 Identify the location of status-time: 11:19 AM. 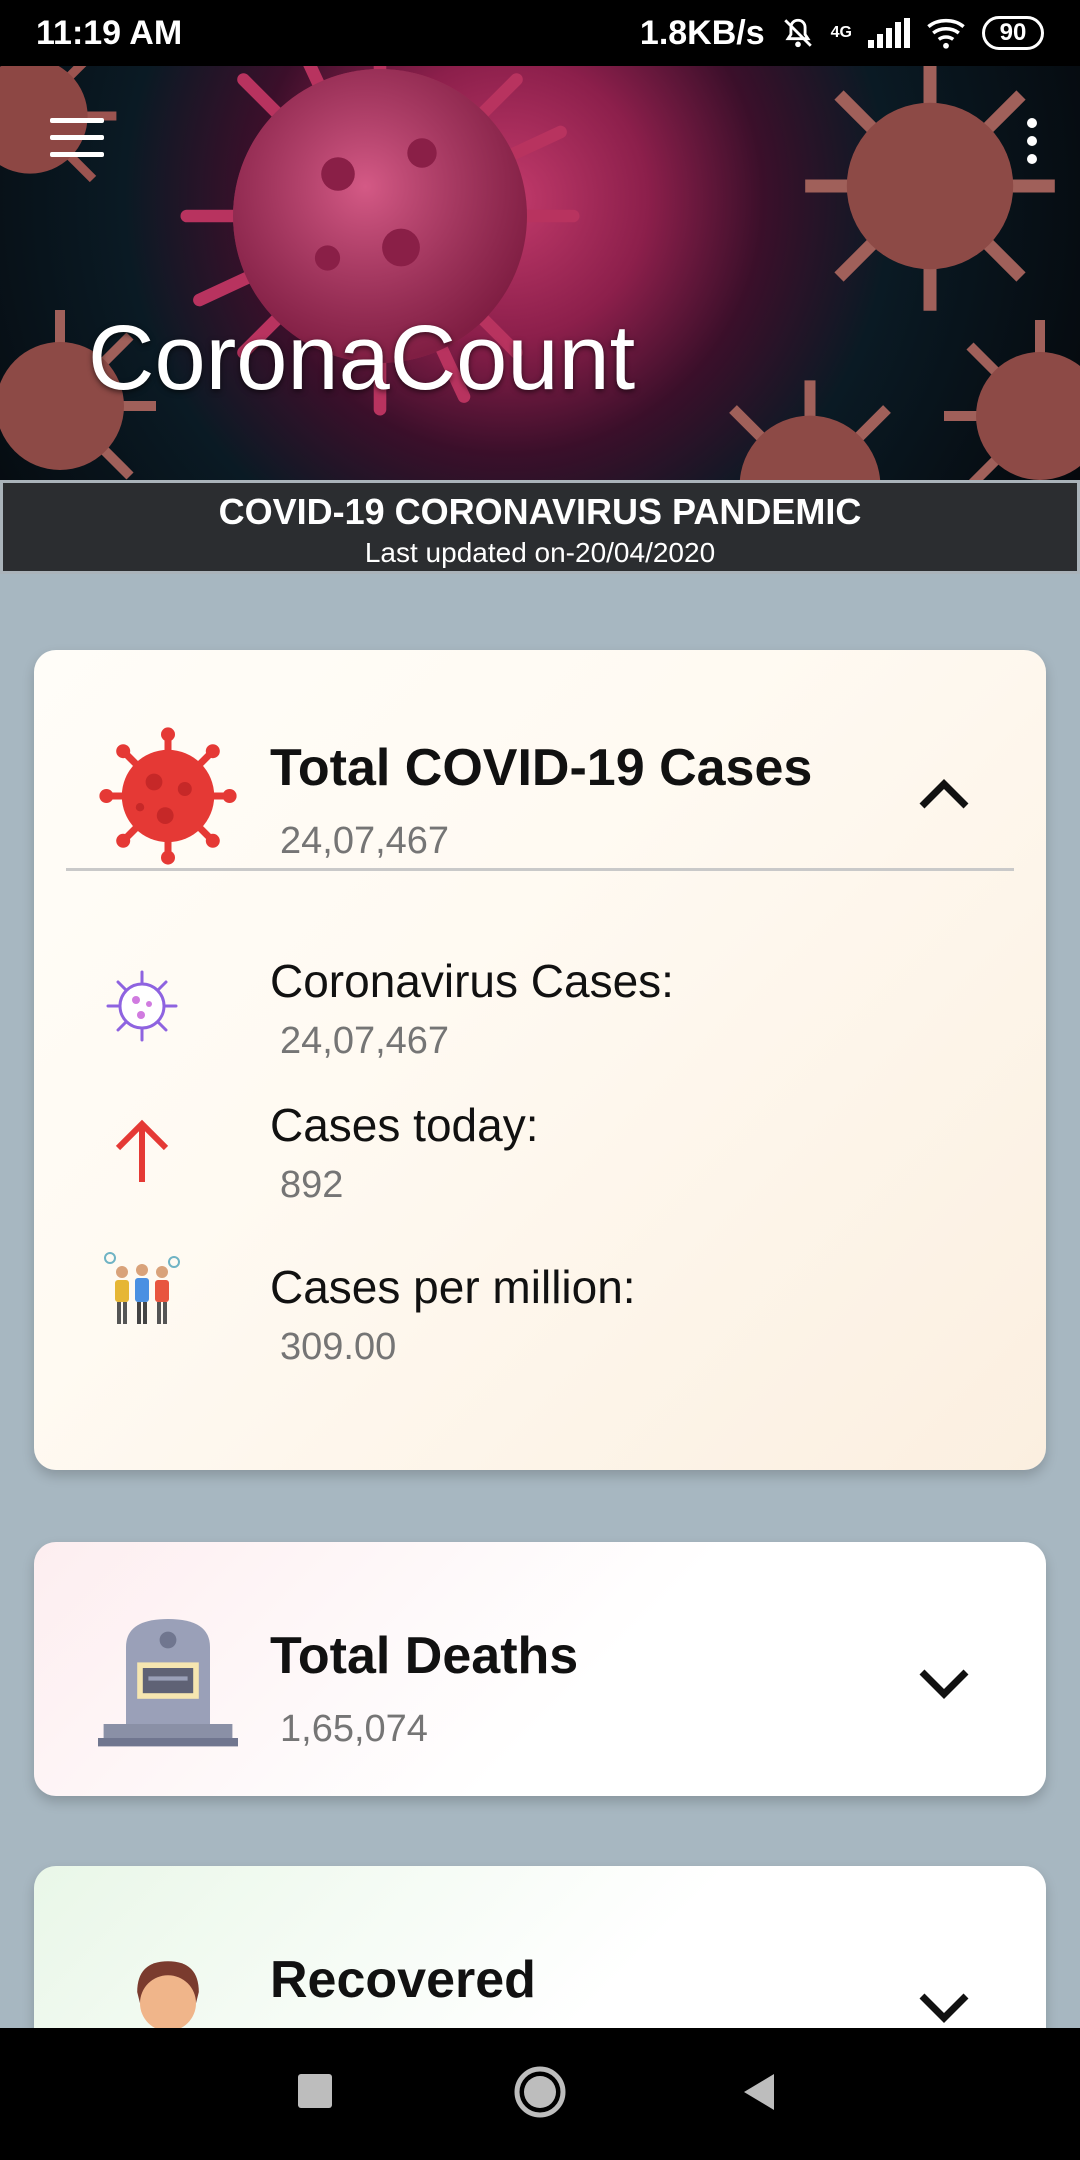
(109, 32).